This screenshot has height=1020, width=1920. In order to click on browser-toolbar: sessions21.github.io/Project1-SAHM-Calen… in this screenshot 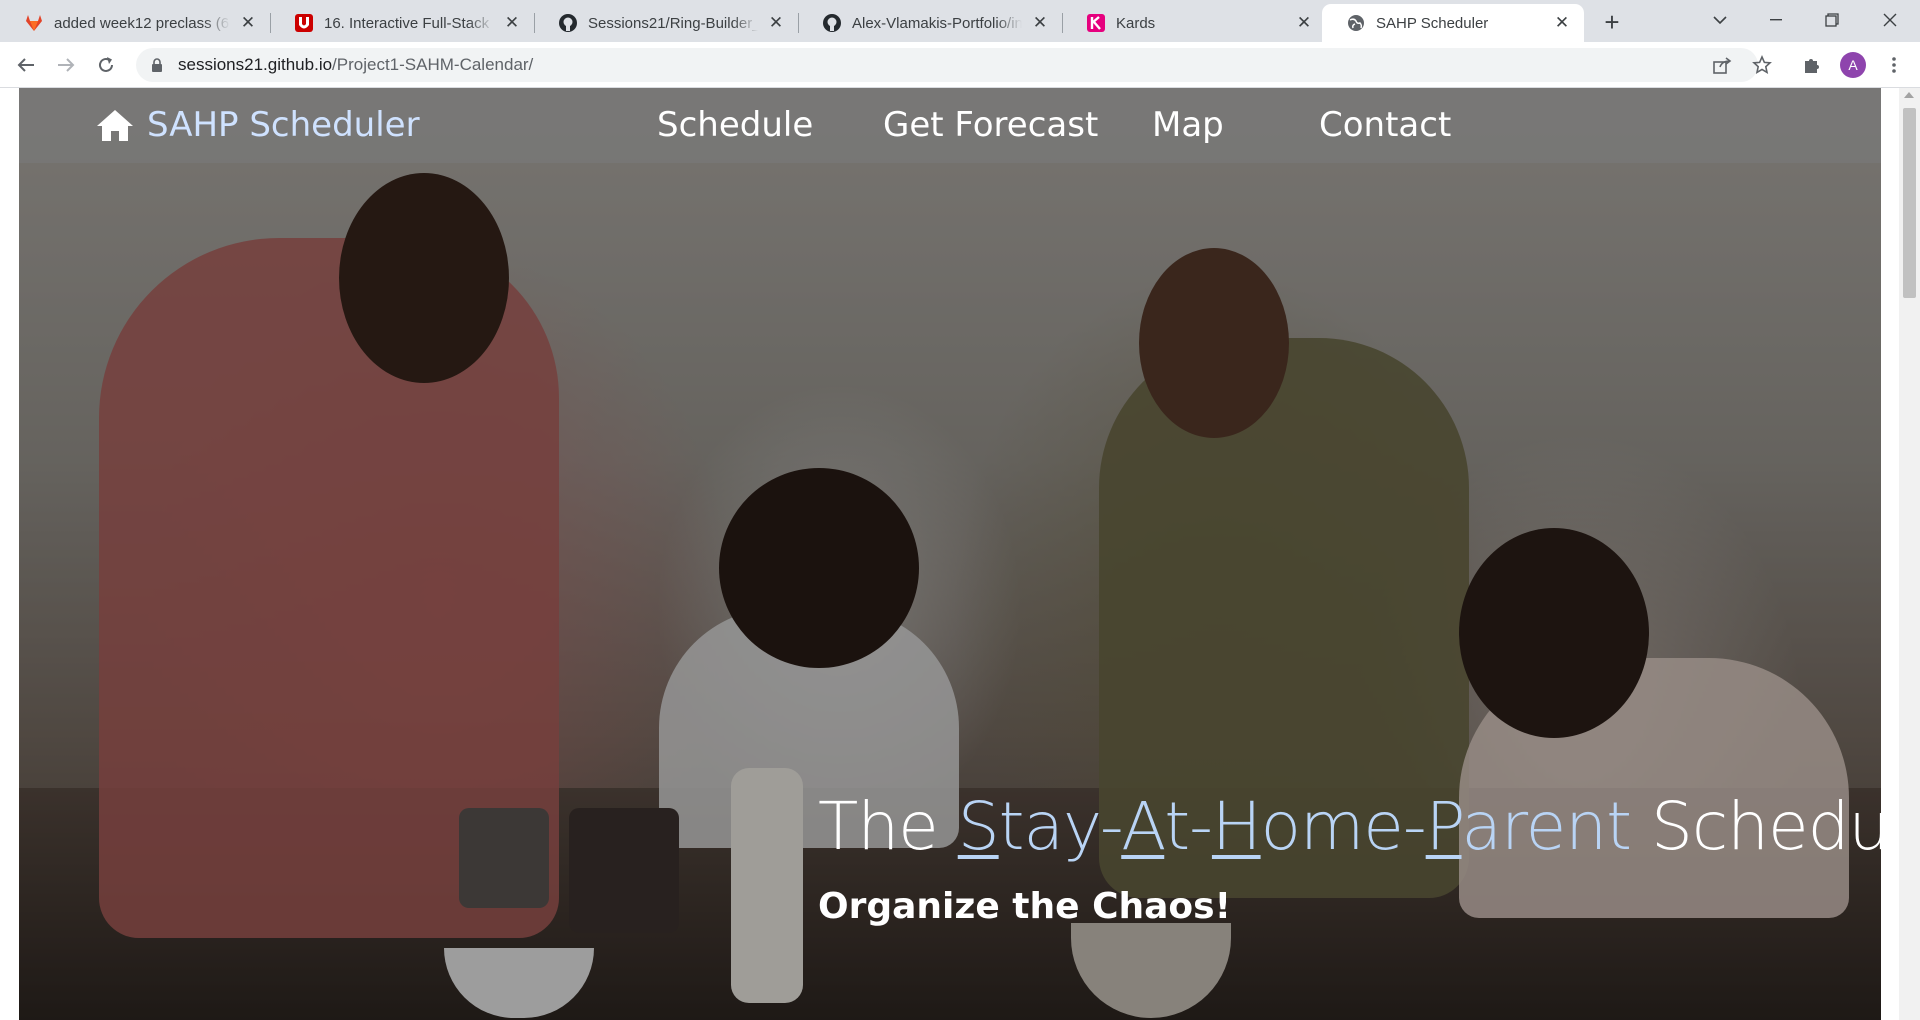, I will do `click(960, 65)`.